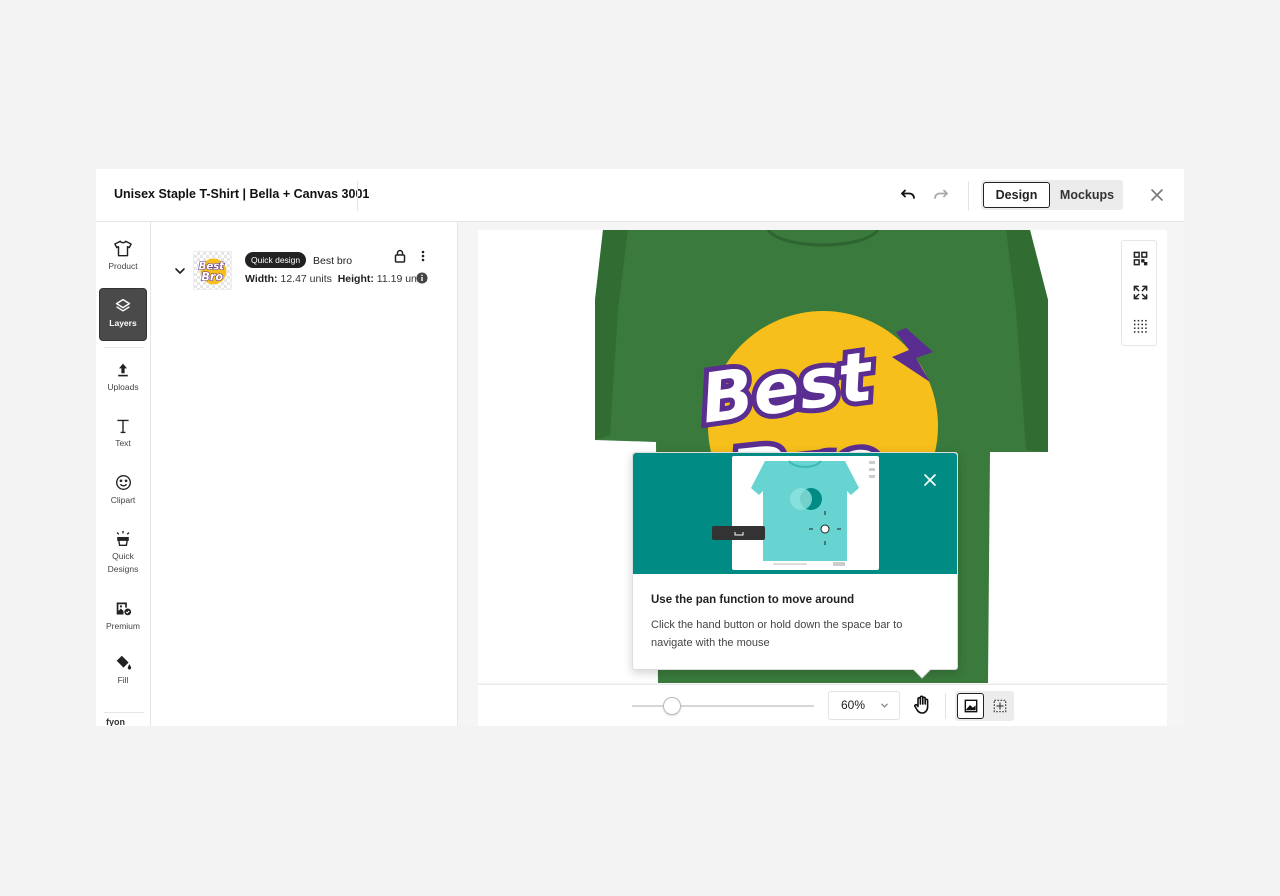 The width and height of the screenshot is (1280, 896). I want to click on pan-illustration, so click(795, 513).